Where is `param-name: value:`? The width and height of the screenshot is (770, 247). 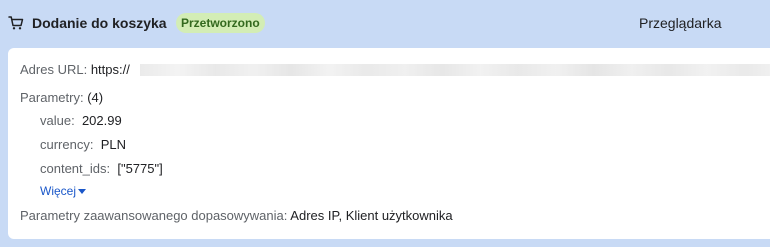 param-name: value: is located at coordinates (57, 120).